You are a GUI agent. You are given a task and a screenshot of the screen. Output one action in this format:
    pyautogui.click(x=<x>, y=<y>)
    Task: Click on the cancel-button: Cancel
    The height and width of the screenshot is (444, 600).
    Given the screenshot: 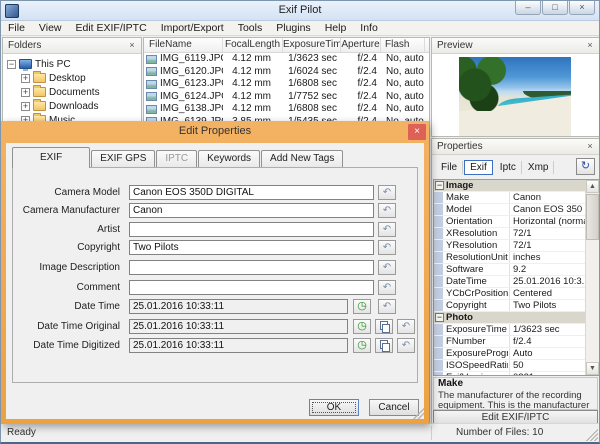 What is the action you would take?
    pyautogui.click(x=394, y=407)
    